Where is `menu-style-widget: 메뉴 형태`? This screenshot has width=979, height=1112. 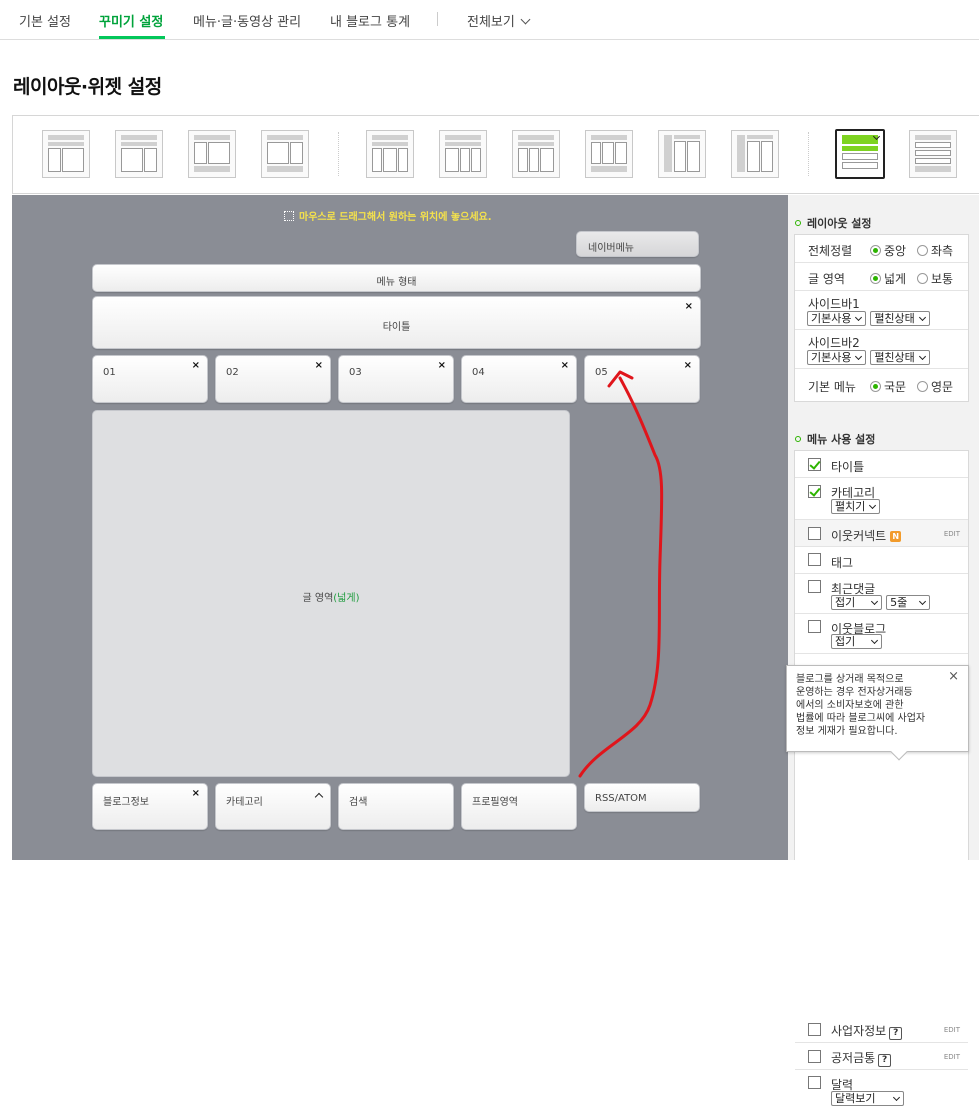 menu-style-widget: 메뉴 형태 is located at coordinates (396, 278).